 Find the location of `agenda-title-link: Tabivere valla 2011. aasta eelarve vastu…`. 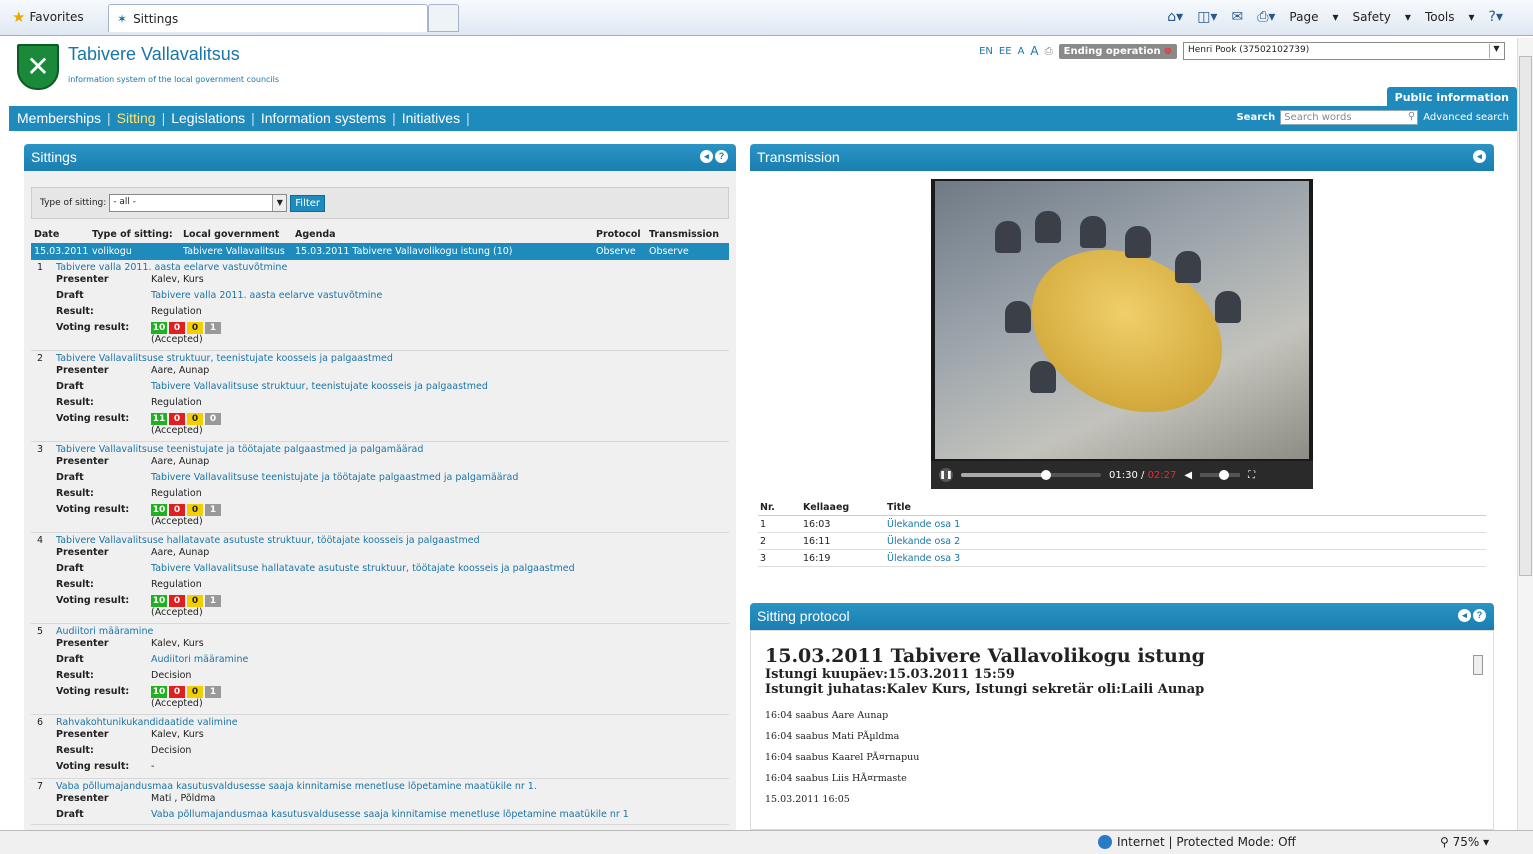

agenda-title-link: Tabivere valla 2011. aasta eelarve vastu… is located at coordinates (171, 267).